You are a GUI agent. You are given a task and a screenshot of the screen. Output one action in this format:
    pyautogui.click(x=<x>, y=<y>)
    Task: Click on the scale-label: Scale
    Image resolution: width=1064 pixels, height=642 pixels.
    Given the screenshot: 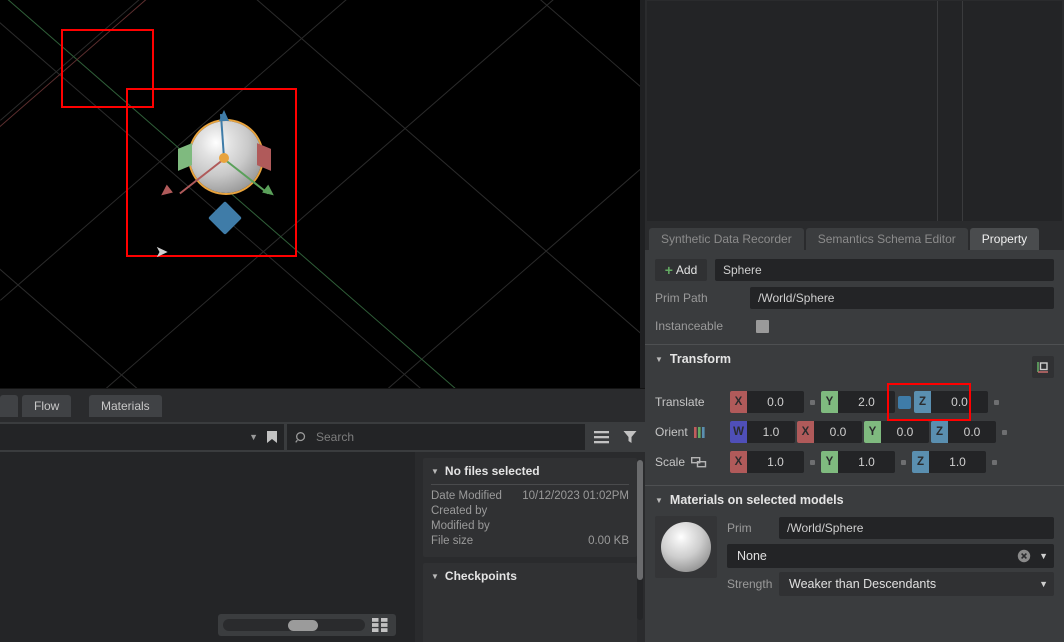 What is the action you would take?
    pyautogui.click(x=692, y=462)
    